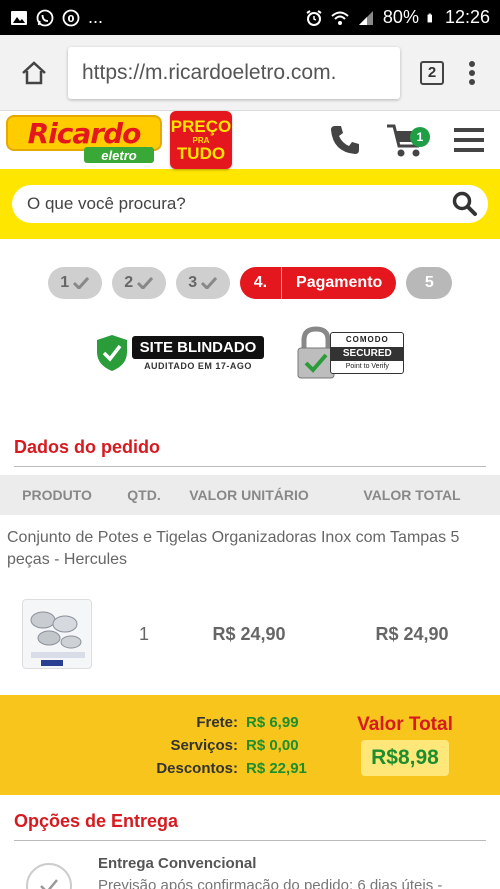  What do you see at coordinates (87, 447) in the screenshot?
I see `order-section-title: Dados do pedido` at bounding box center [87, 447].